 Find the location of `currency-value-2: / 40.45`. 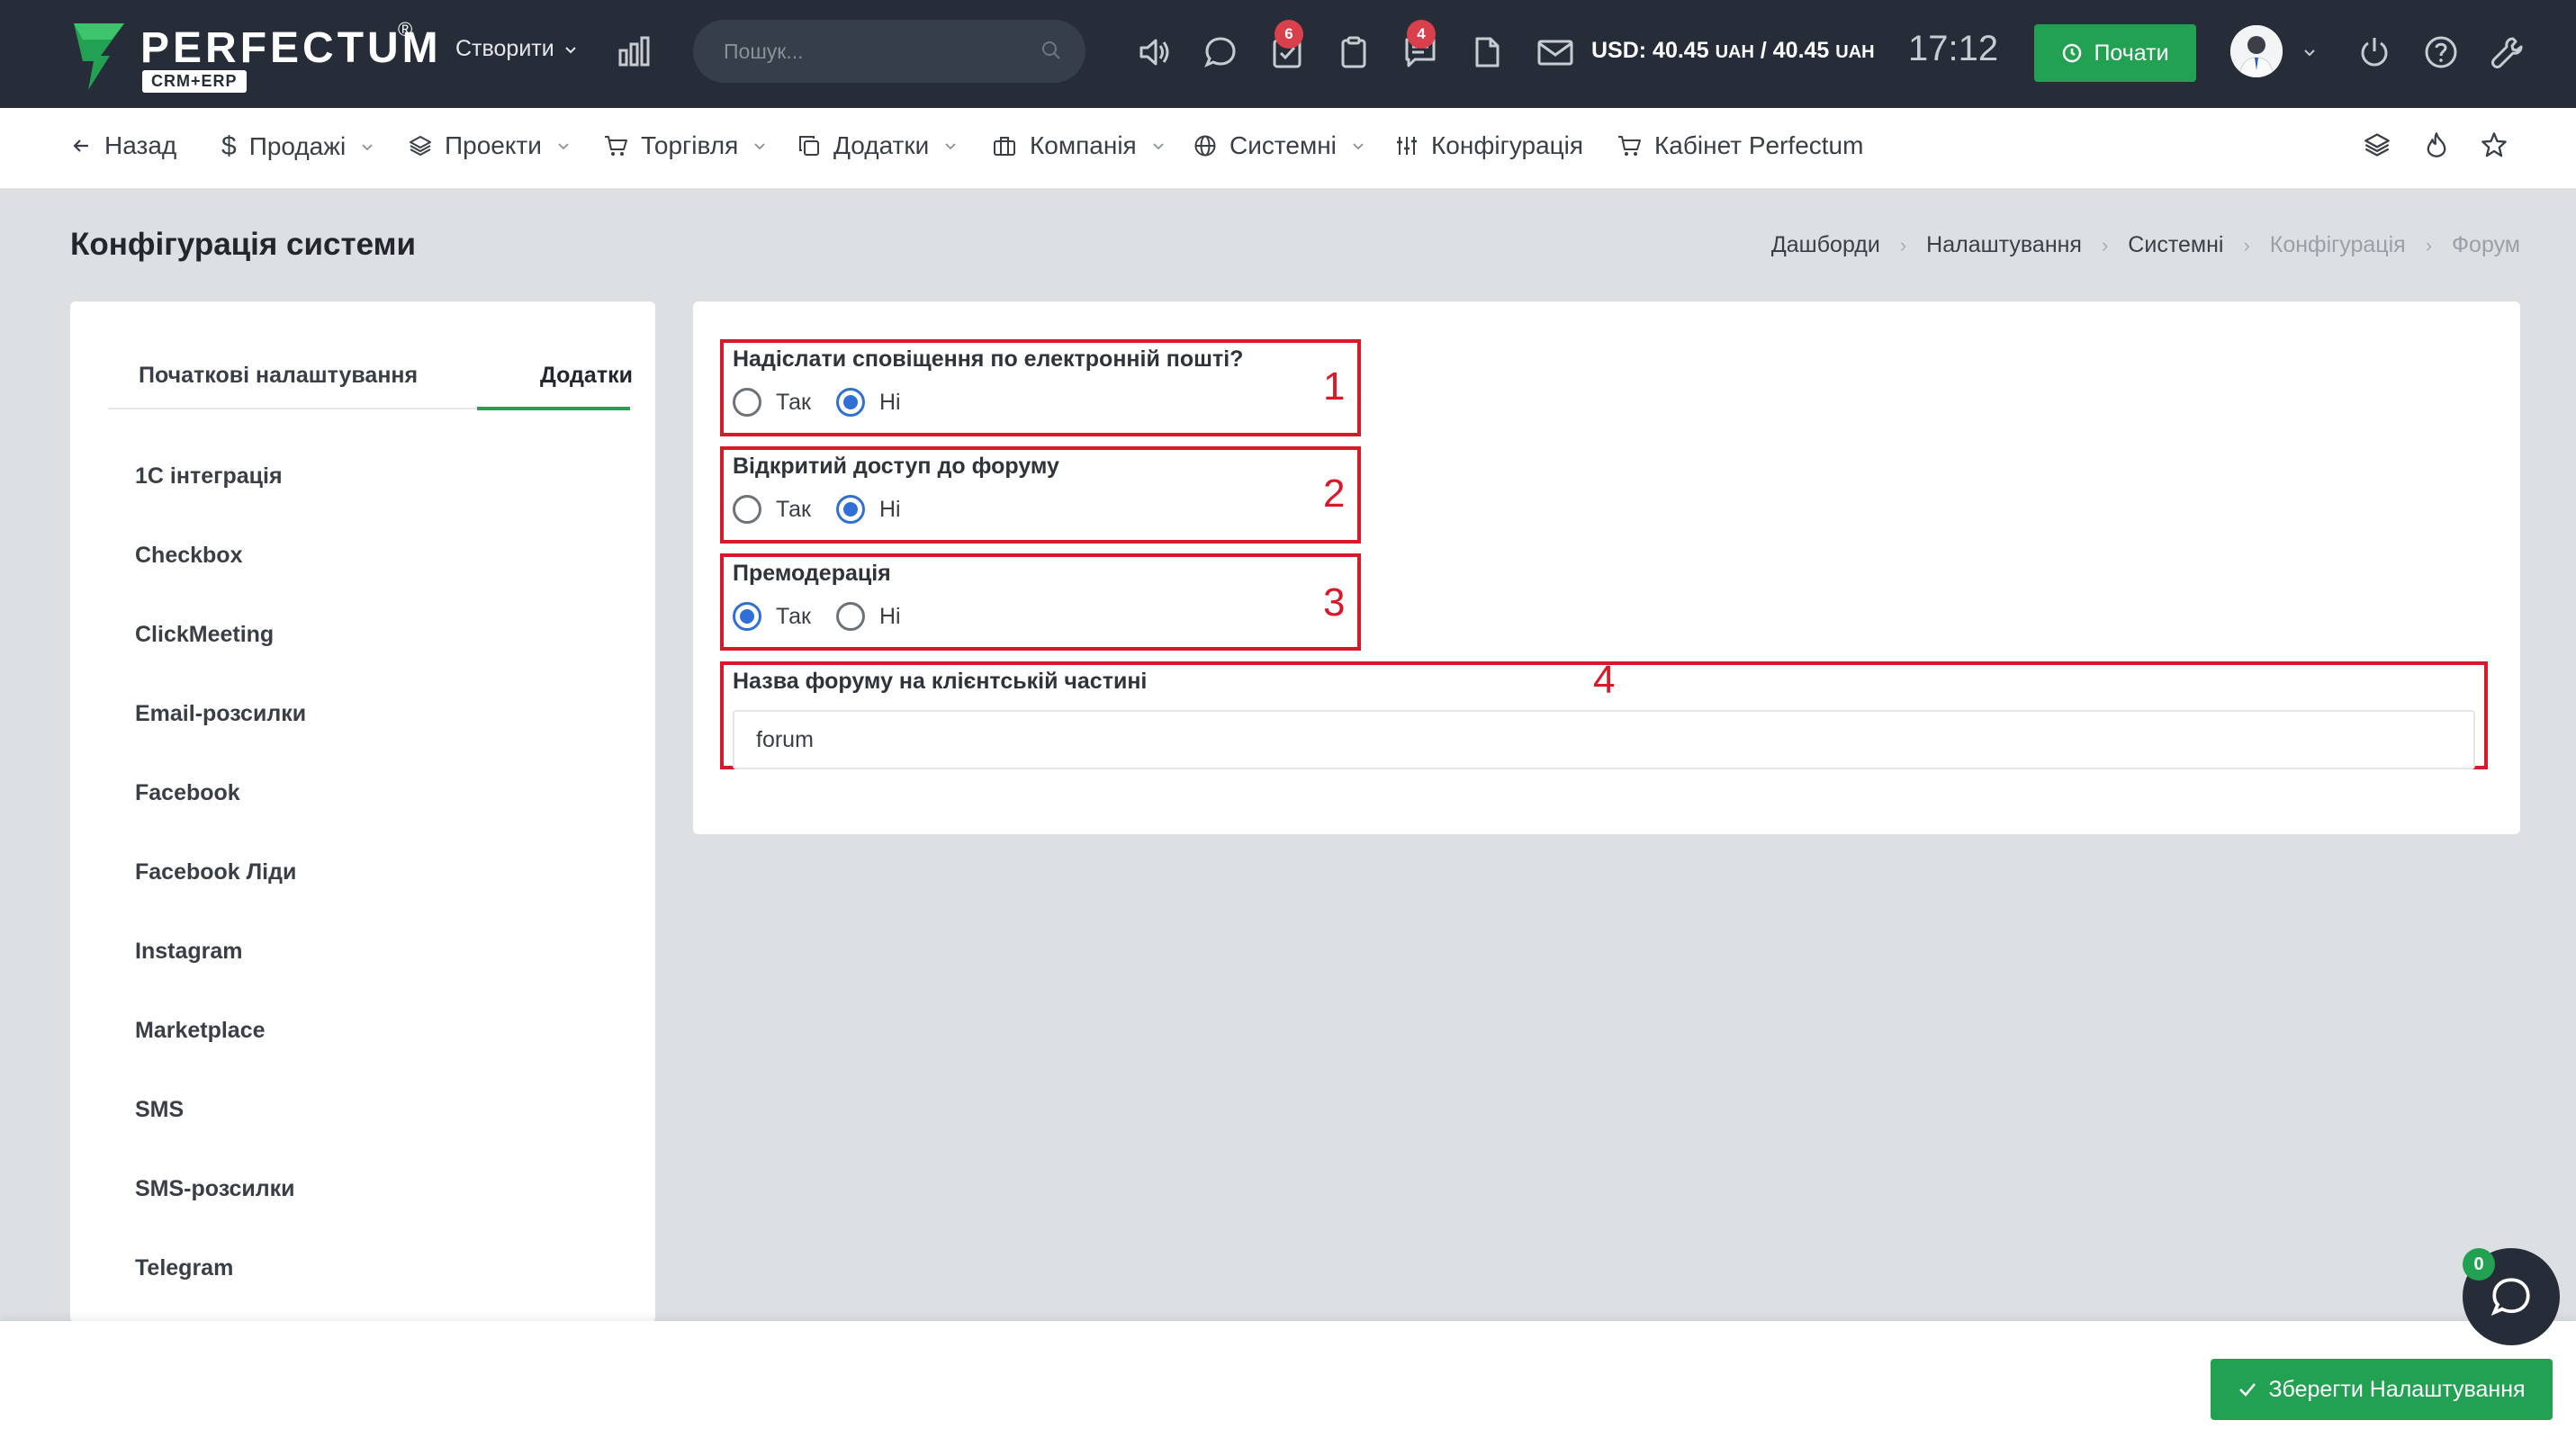

currency-value-2: / 40.45 is located at coordinates (1791, 51).